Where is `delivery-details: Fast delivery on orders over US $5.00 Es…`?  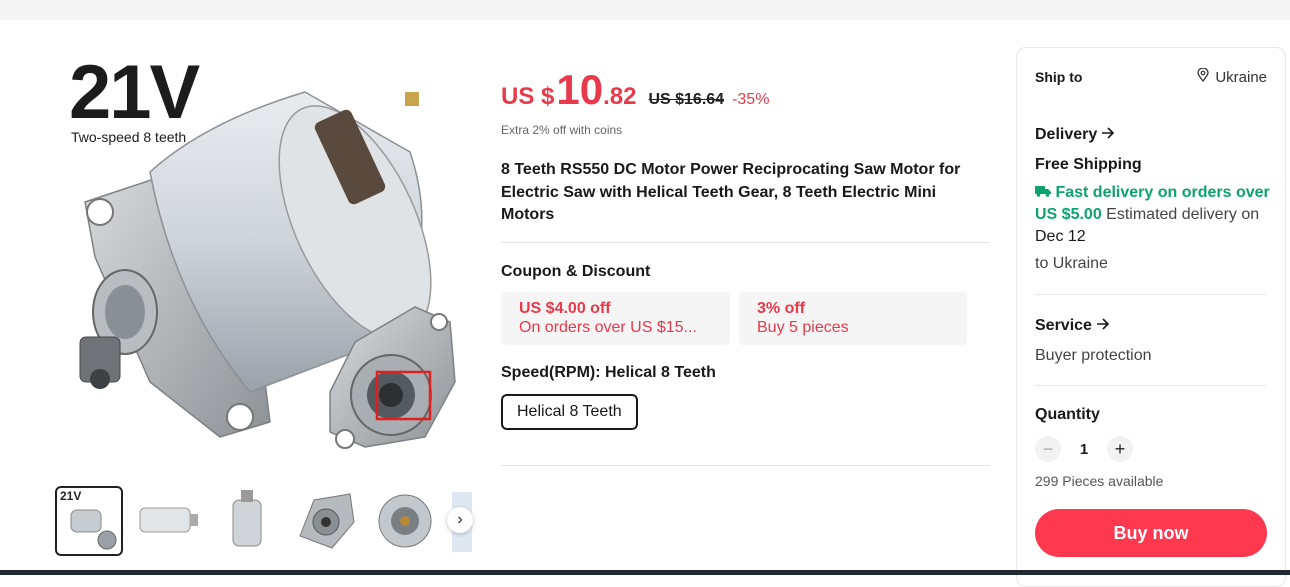
delivery-details: Fast delivery on orders over US $5.00 Es… is located at coordinates (1152, 215).